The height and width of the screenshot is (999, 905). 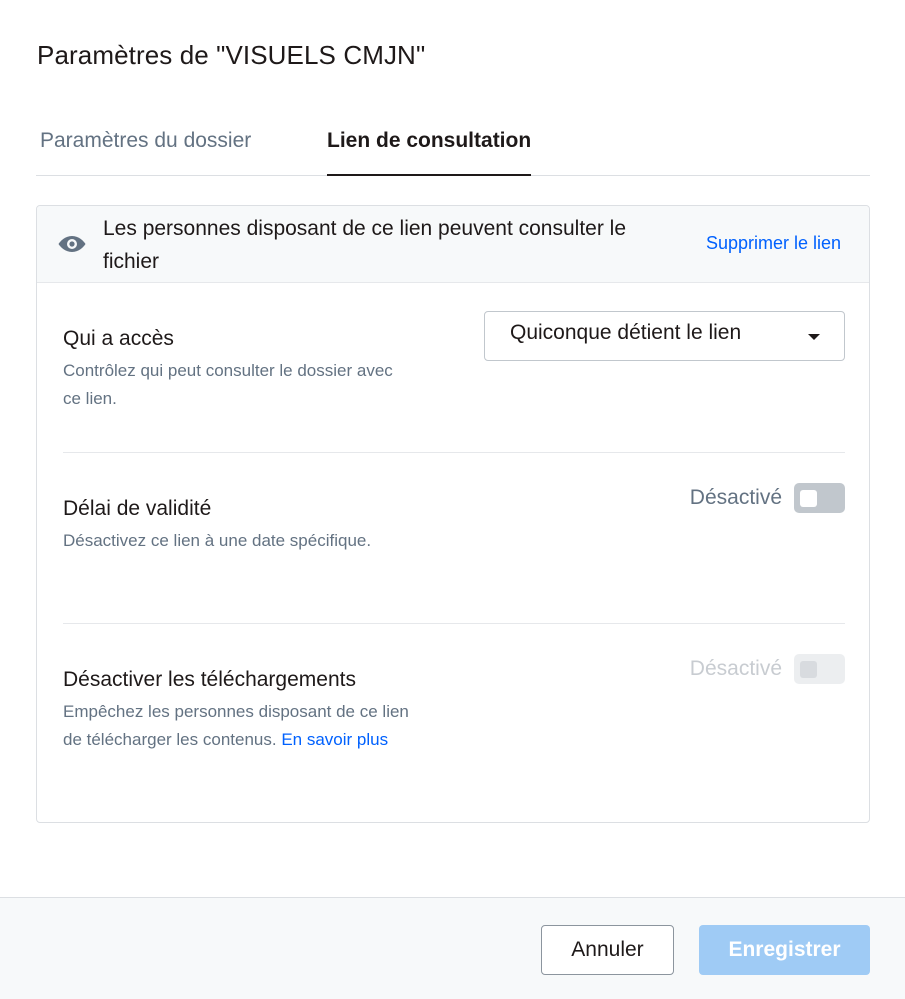 What do you see at coordinates (145, 150) in the screenshot?
I see `tab-folder-settings: Paramètres du dossier` at bounding box center [145, 150].